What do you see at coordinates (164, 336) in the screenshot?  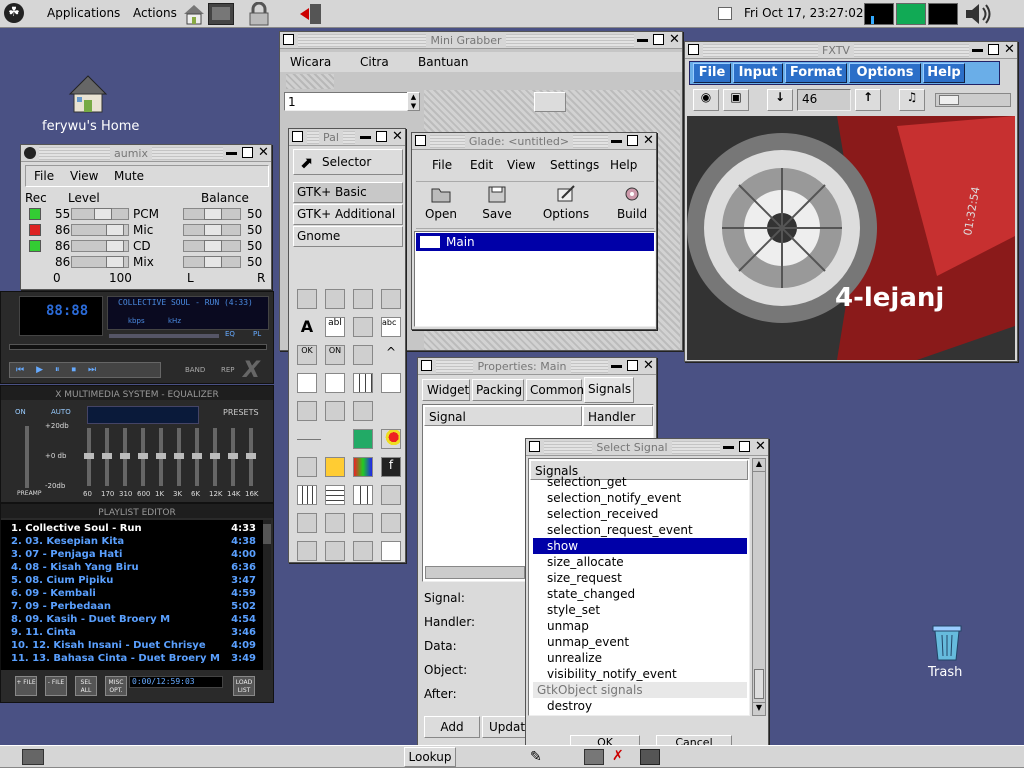 I see `volume-bar` at bounding box center [164, 336].